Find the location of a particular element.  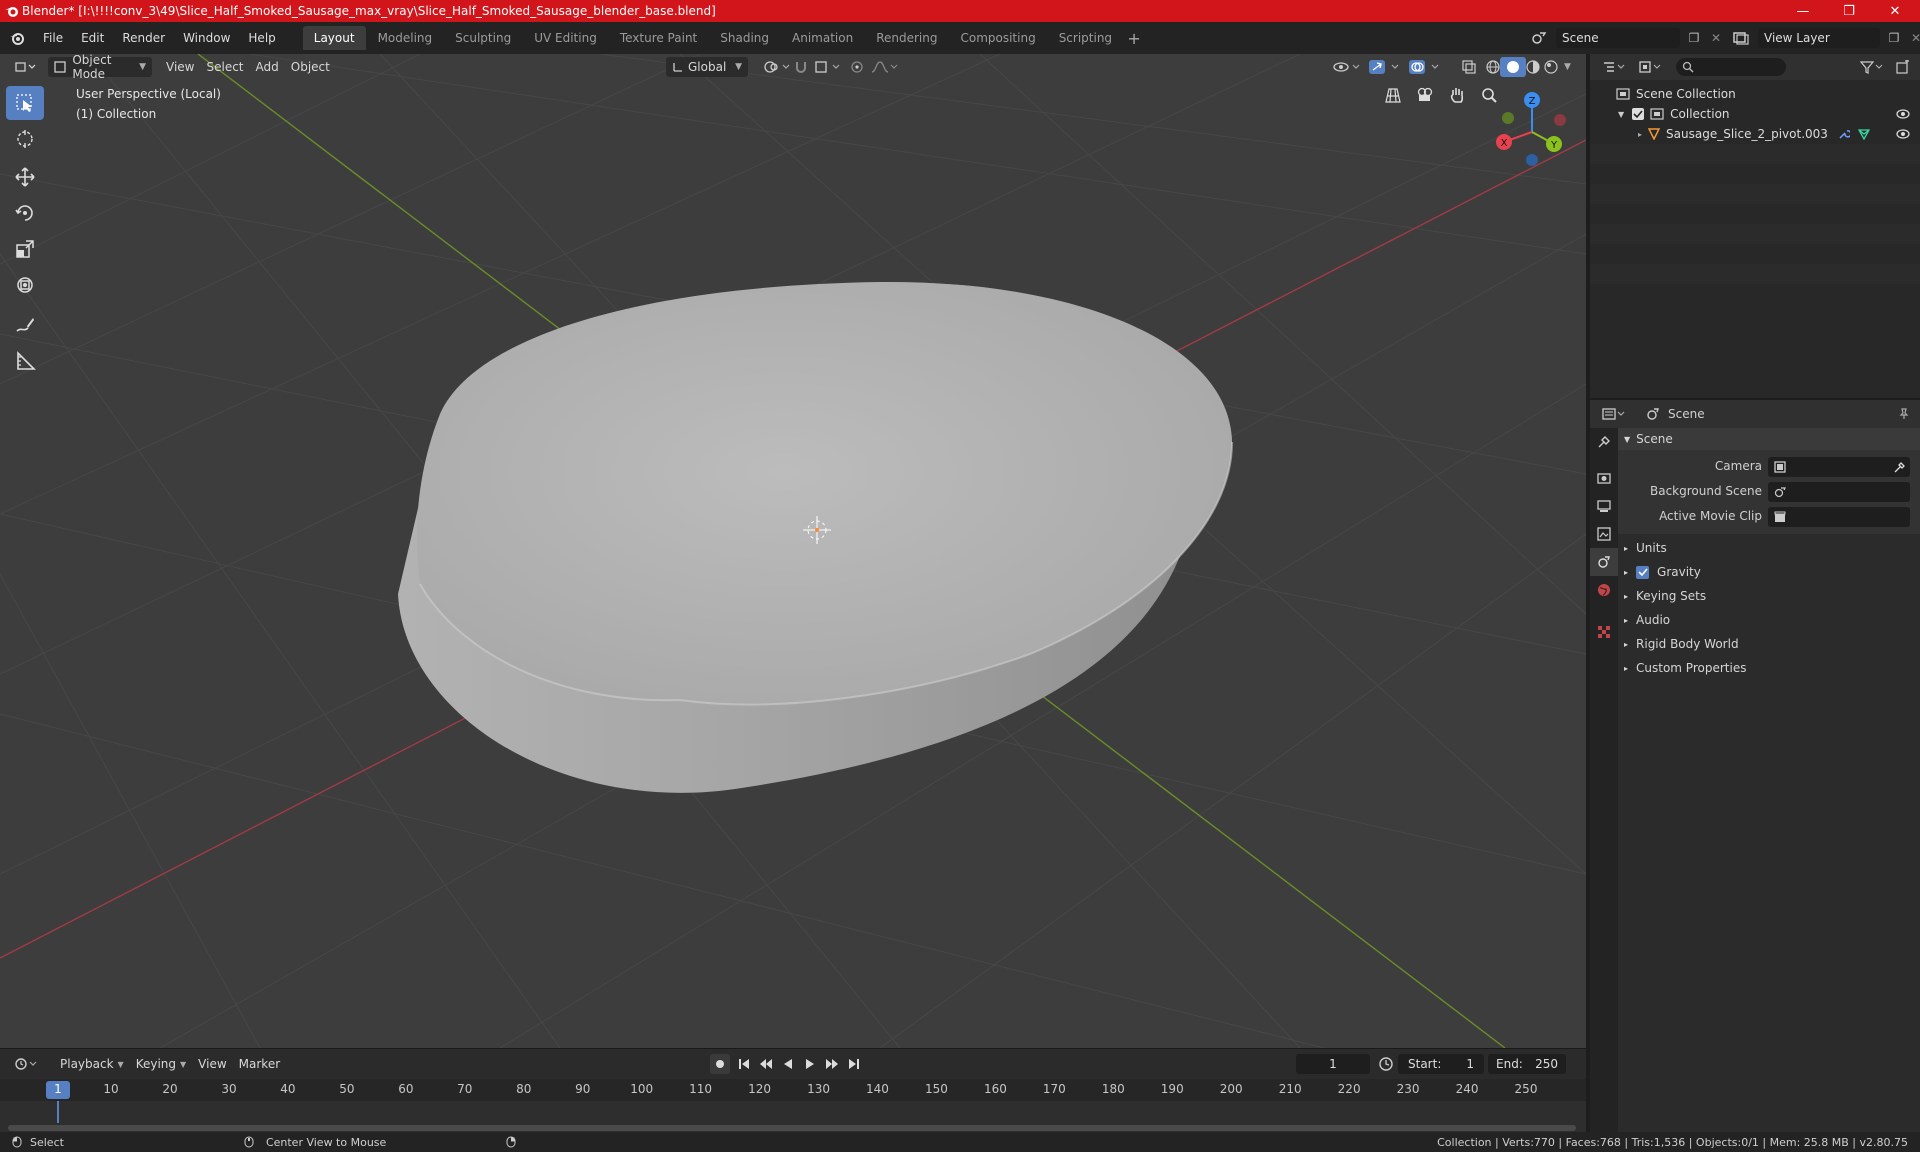

gravity-panel: ▸ Gravity is located at coordinates (1769, 572).